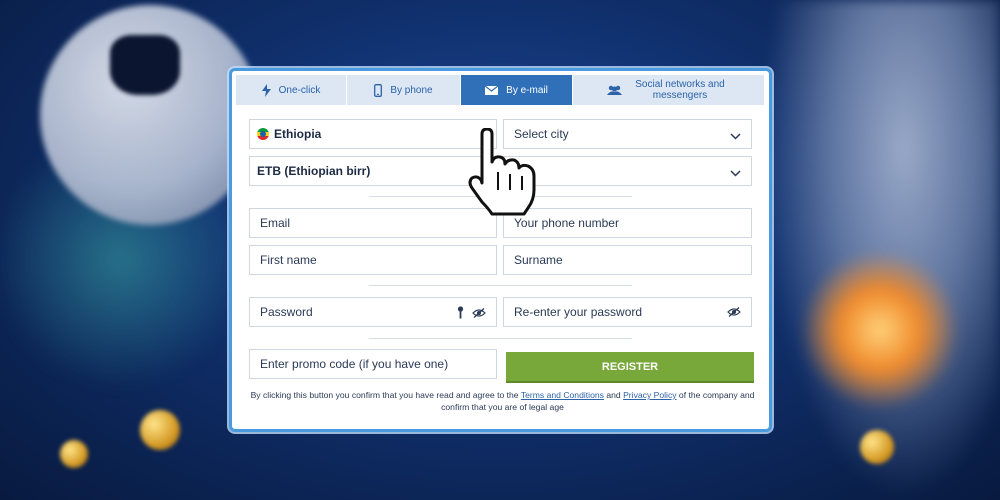  I want to click on surname-field, so click(627, 260).